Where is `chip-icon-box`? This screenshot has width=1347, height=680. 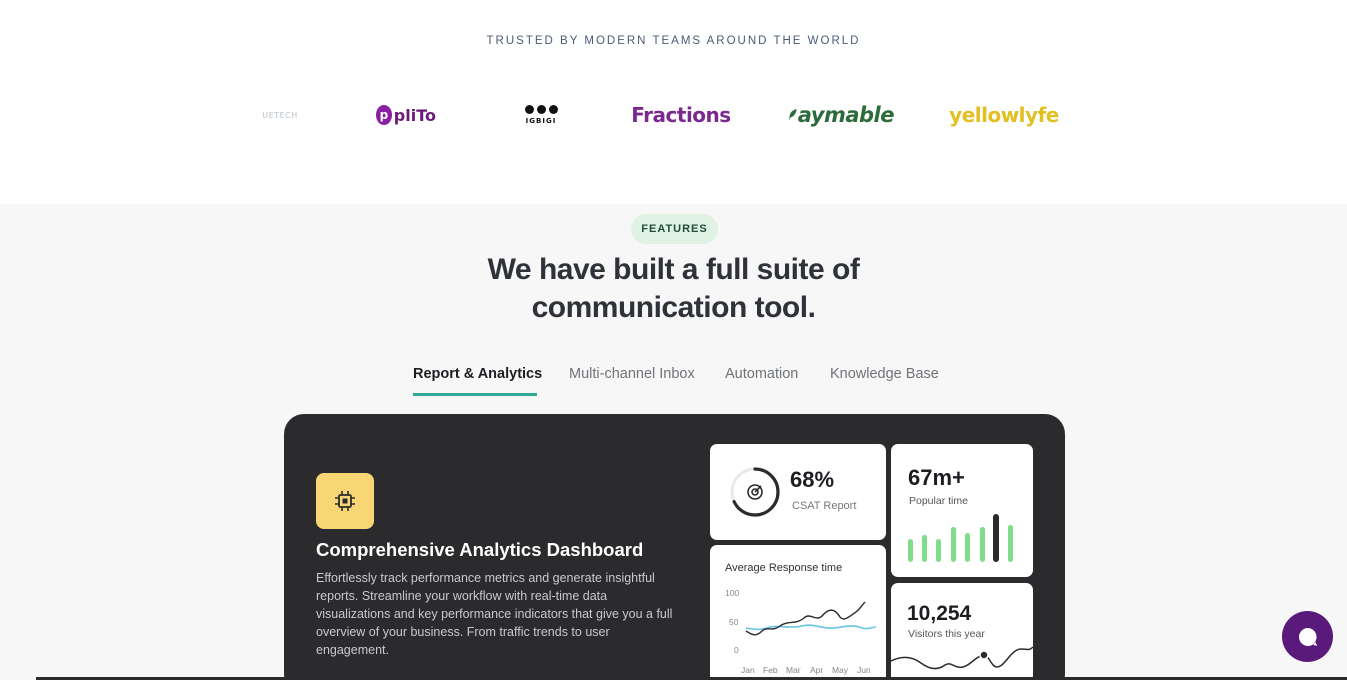
chip-icon-box is located at coordinates (345, 501).